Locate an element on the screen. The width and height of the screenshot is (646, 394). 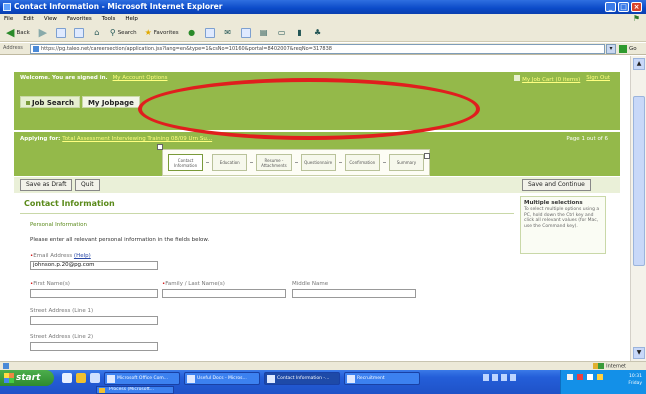
tray-alert-icon is located at coordinates (580, 377).